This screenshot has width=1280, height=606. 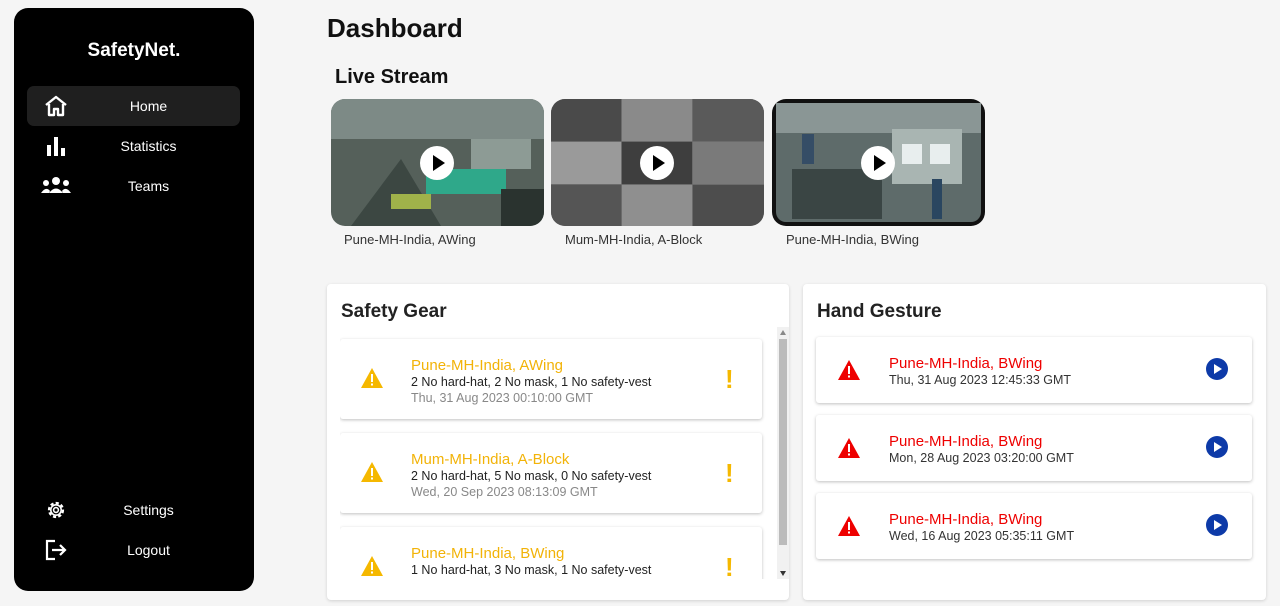 What do you see at coordinates (982, 536) in the screenshot?
I see `gesture-time: Wed, 16 Aug 2023 05:35:11 GMT` at bounding box center [982, 536].